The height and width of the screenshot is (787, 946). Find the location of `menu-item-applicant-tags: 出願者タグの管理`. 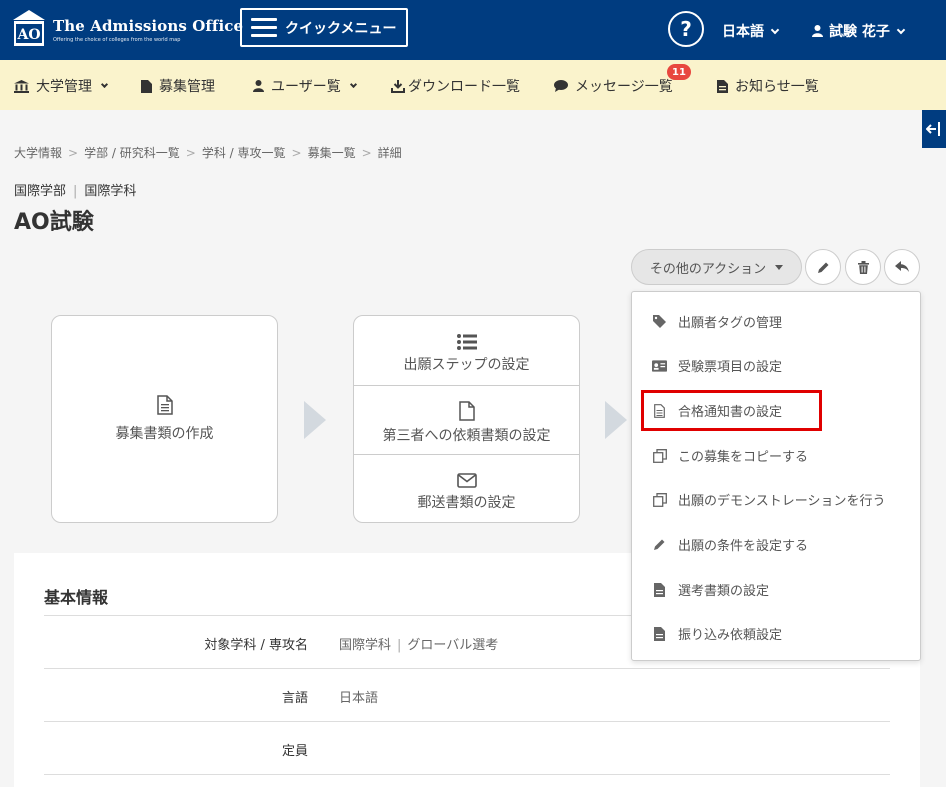

menu-item-applicant-tags: 出願者タグの管理 is located at coordinates (717, 321).